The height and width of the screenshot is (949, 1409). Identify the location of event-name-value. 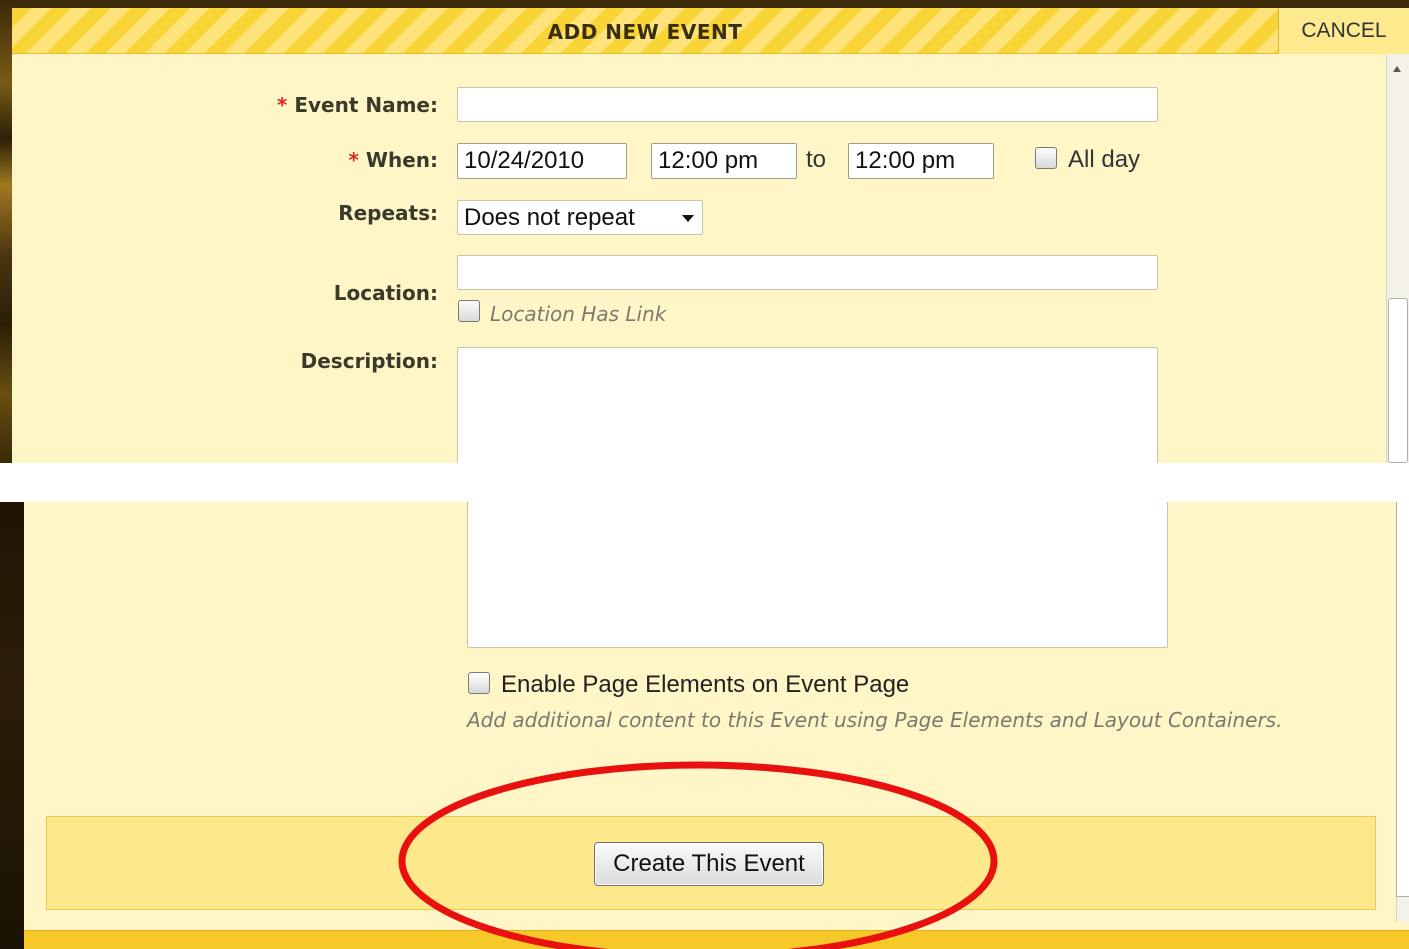
(461, 104).